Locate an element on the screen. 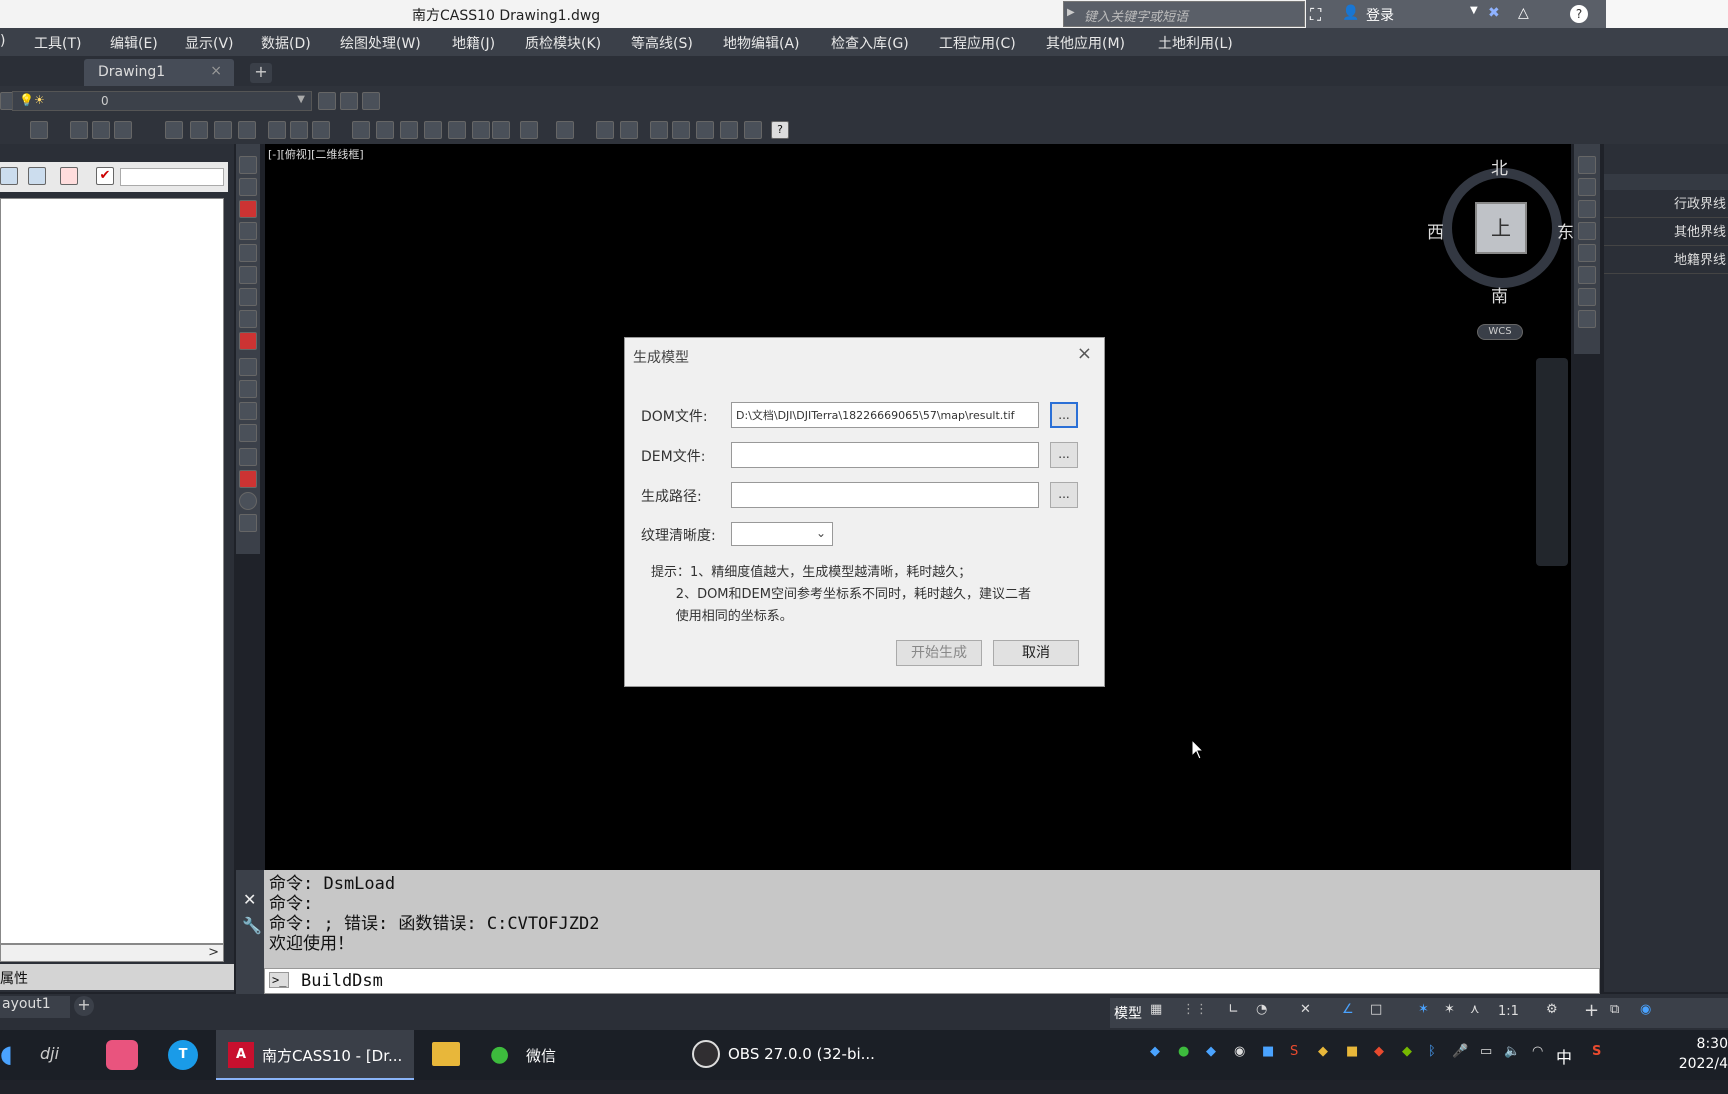 The width and height of the screenshot is (1728, 1094). compass-north: 北 is located at coordinates (1499, 166).